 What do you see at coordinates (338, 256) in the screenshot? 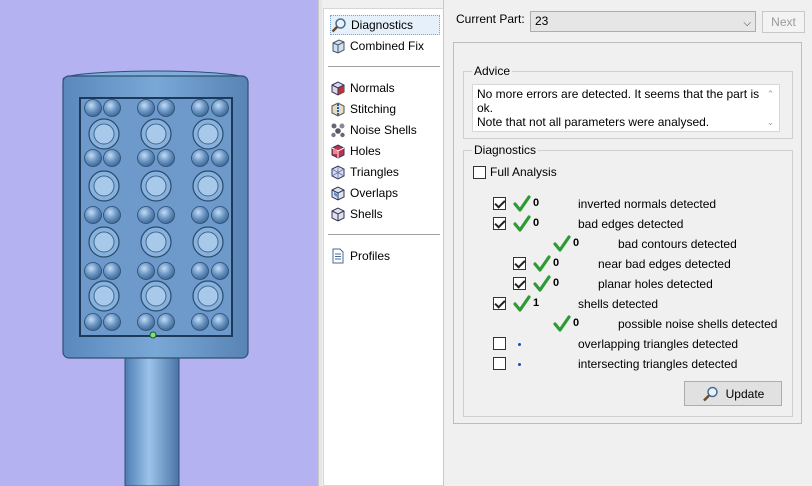
I see `document-icon` at bounding box center [338, 256].